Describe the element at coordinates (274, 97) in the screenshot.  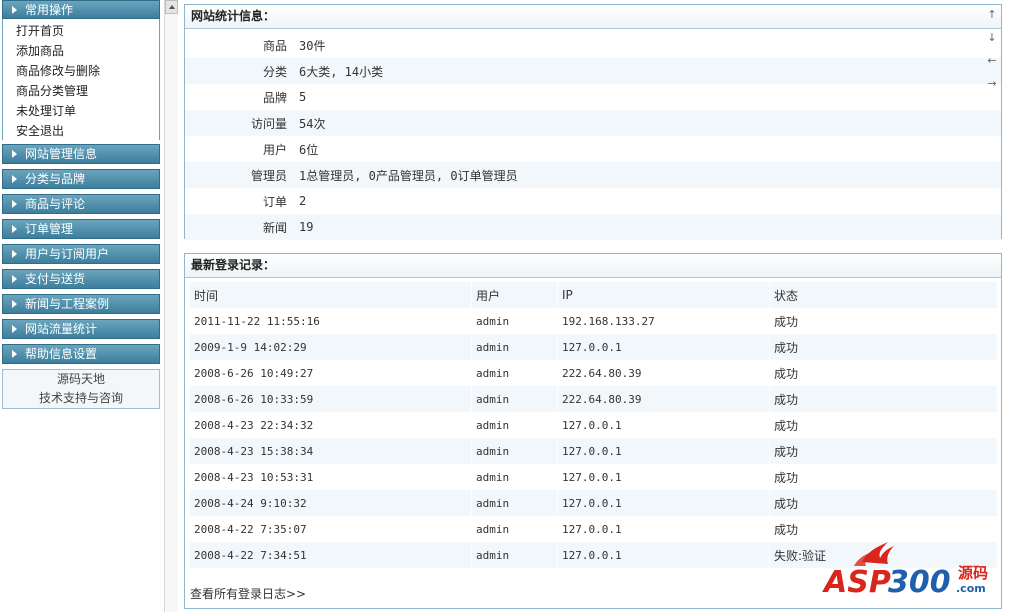
I see `stats-label: 品牌` at that location.